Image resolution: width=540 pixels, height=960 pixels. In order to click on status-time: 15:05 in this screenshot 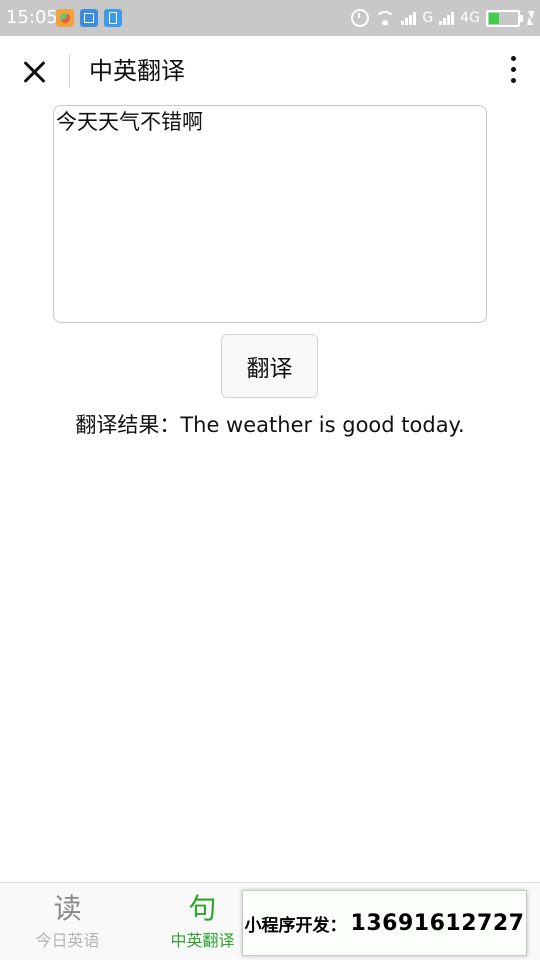, I will do `click(32, 17)`.